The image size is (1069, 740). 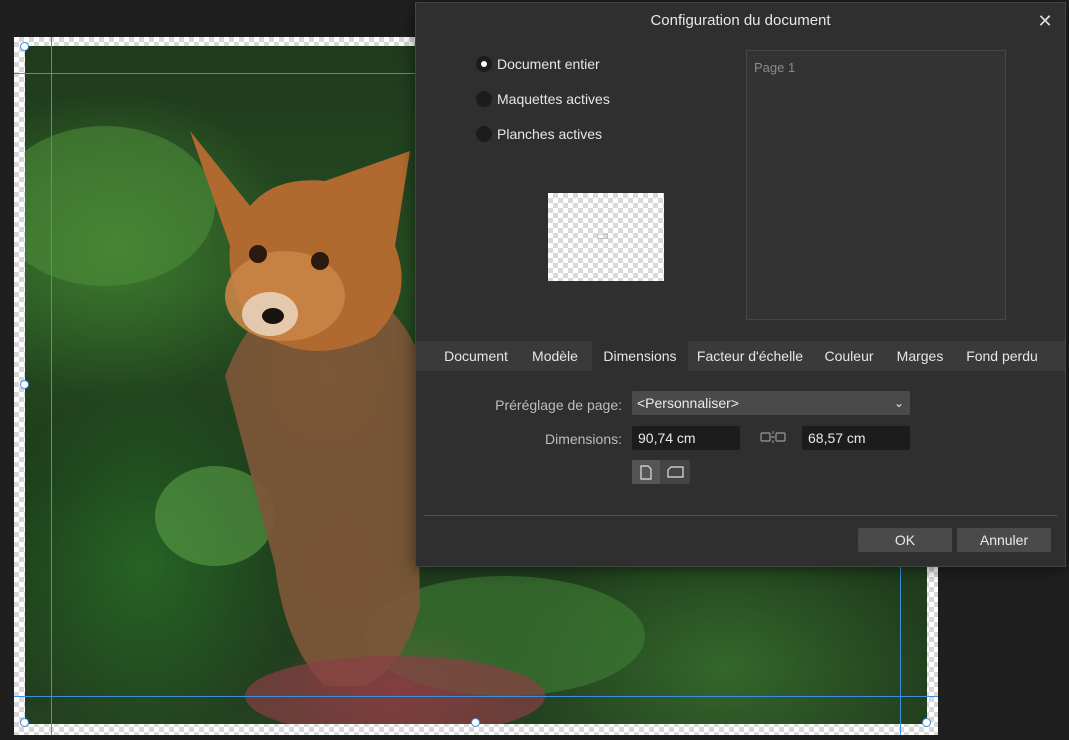 I want to click on tab-modele: Modèle, so click(x=555, y=356).